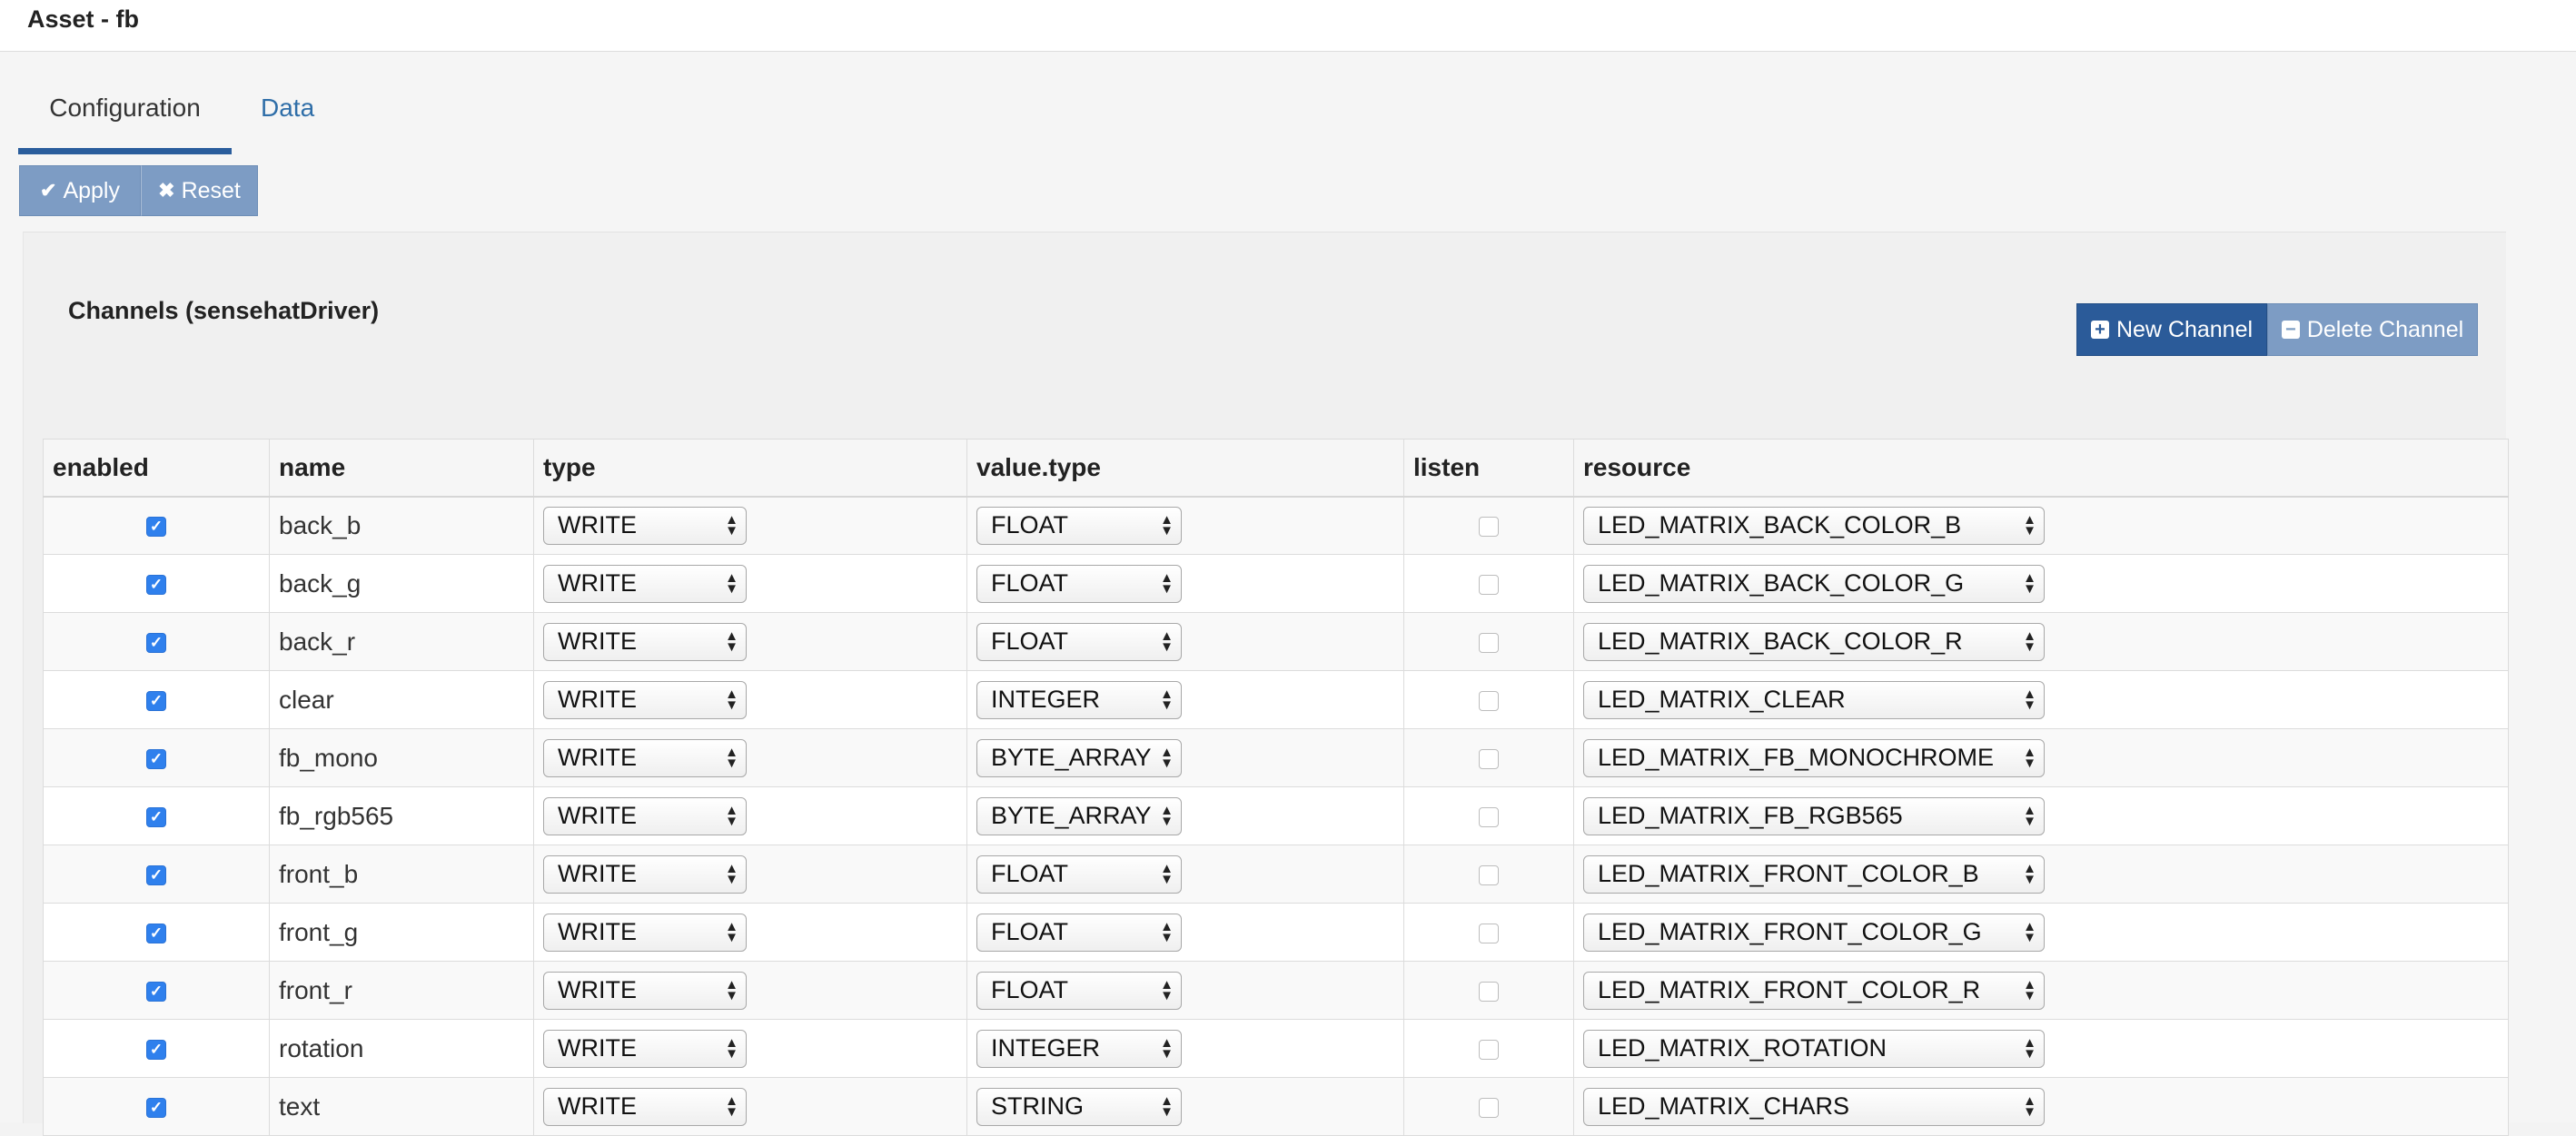 The image size is (2576, 1136). What do you see at coordinates (1814, 699) in the screenshot?
I see `resource-select: LED_MATRIX_CLEAR ▲ ▼` at bounding box center [1814, 699].